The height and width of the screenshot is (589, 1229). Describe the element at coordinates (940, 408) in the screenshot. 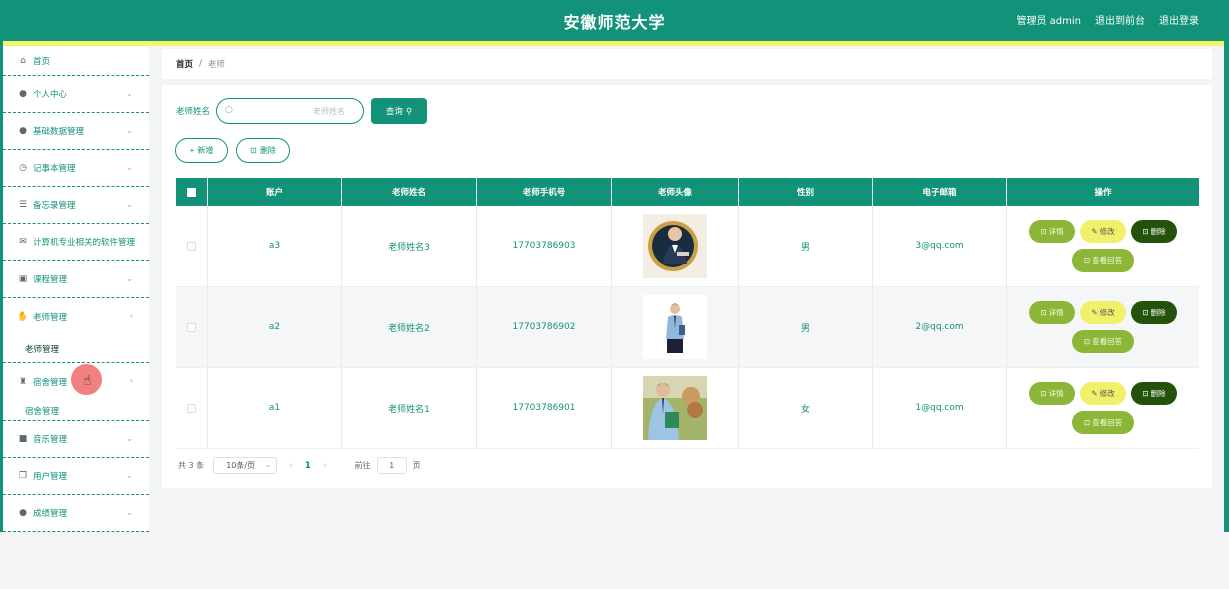

I see `email-cell: 1@qq.com` at that location.